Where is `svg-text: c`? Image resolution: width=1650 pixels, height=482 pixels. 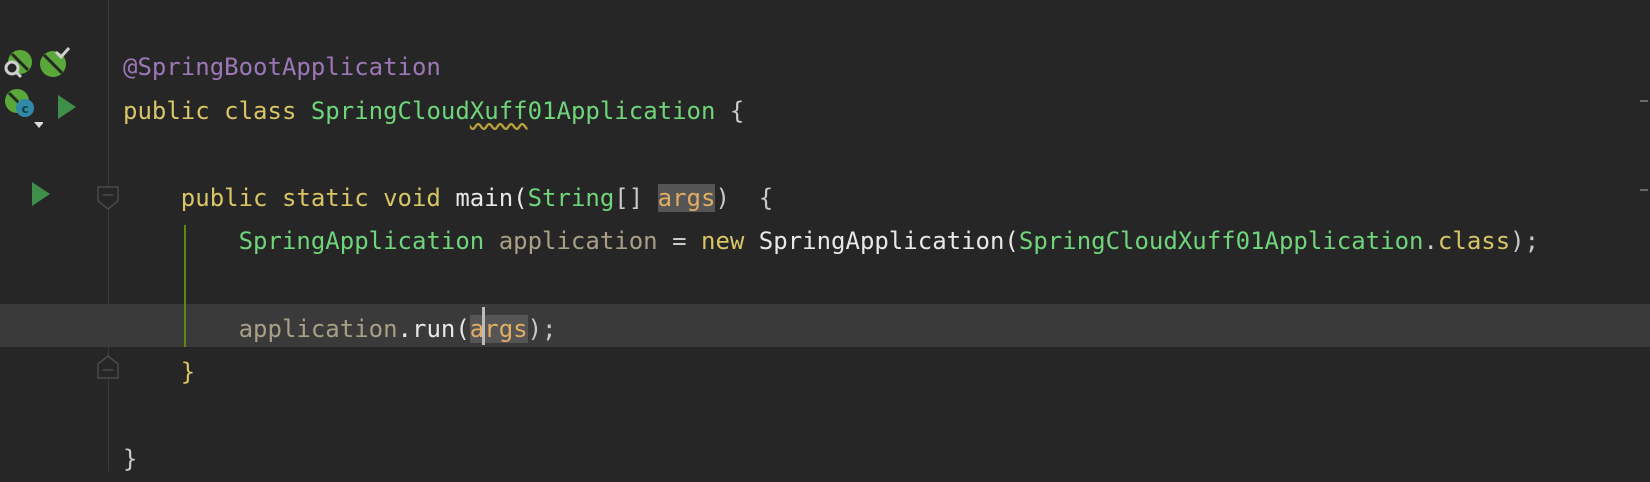 svg-text: c is located at coordinates (24, 109).